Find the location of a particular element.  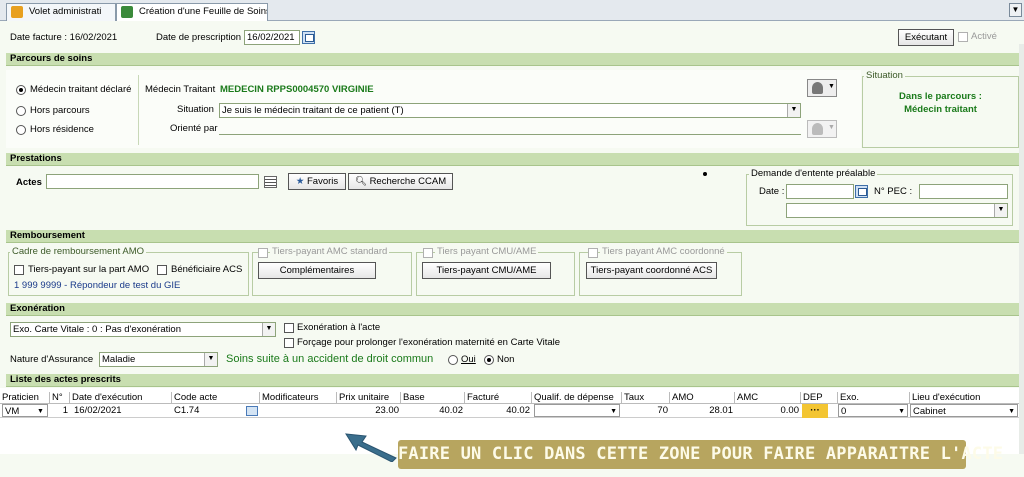

code-lookup-icon is located at coordinates (252, 411).